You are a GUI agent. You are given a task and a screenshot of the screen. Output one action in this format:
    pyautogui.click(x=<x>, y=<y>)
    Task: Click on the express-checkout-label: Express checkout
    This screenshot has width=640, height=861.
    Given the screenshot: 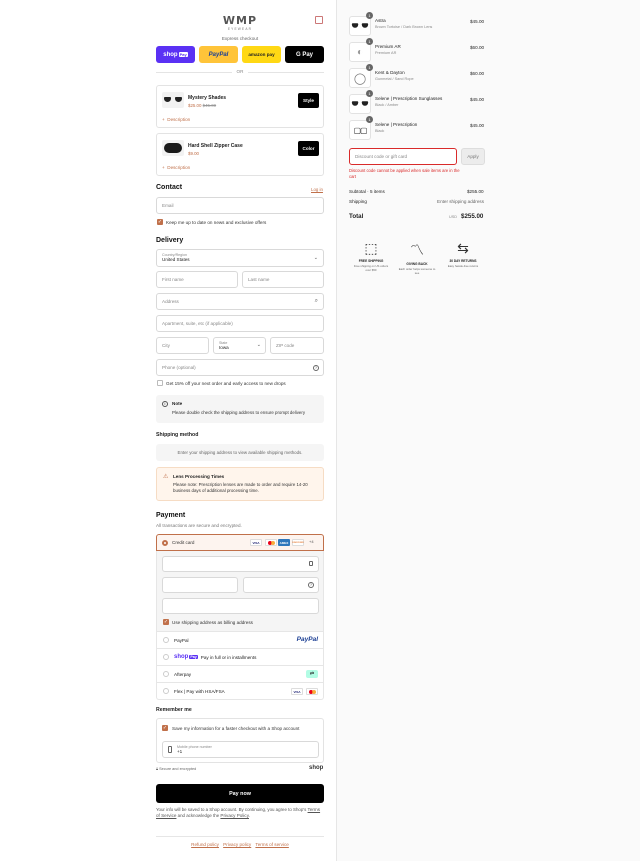 What is the action you would take?
    pyautogui.click(x=240, y=38)
    